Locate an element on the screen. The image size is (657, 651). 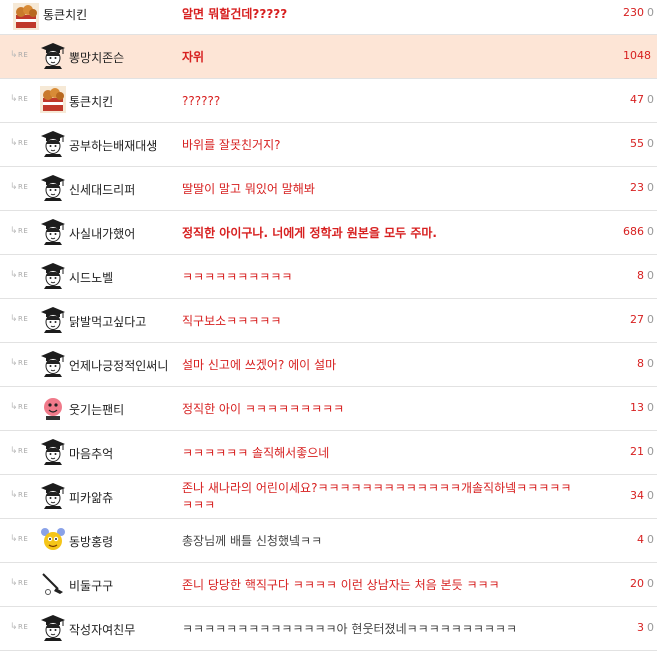
vote-score: 34 is located at coordinates (637, 495).